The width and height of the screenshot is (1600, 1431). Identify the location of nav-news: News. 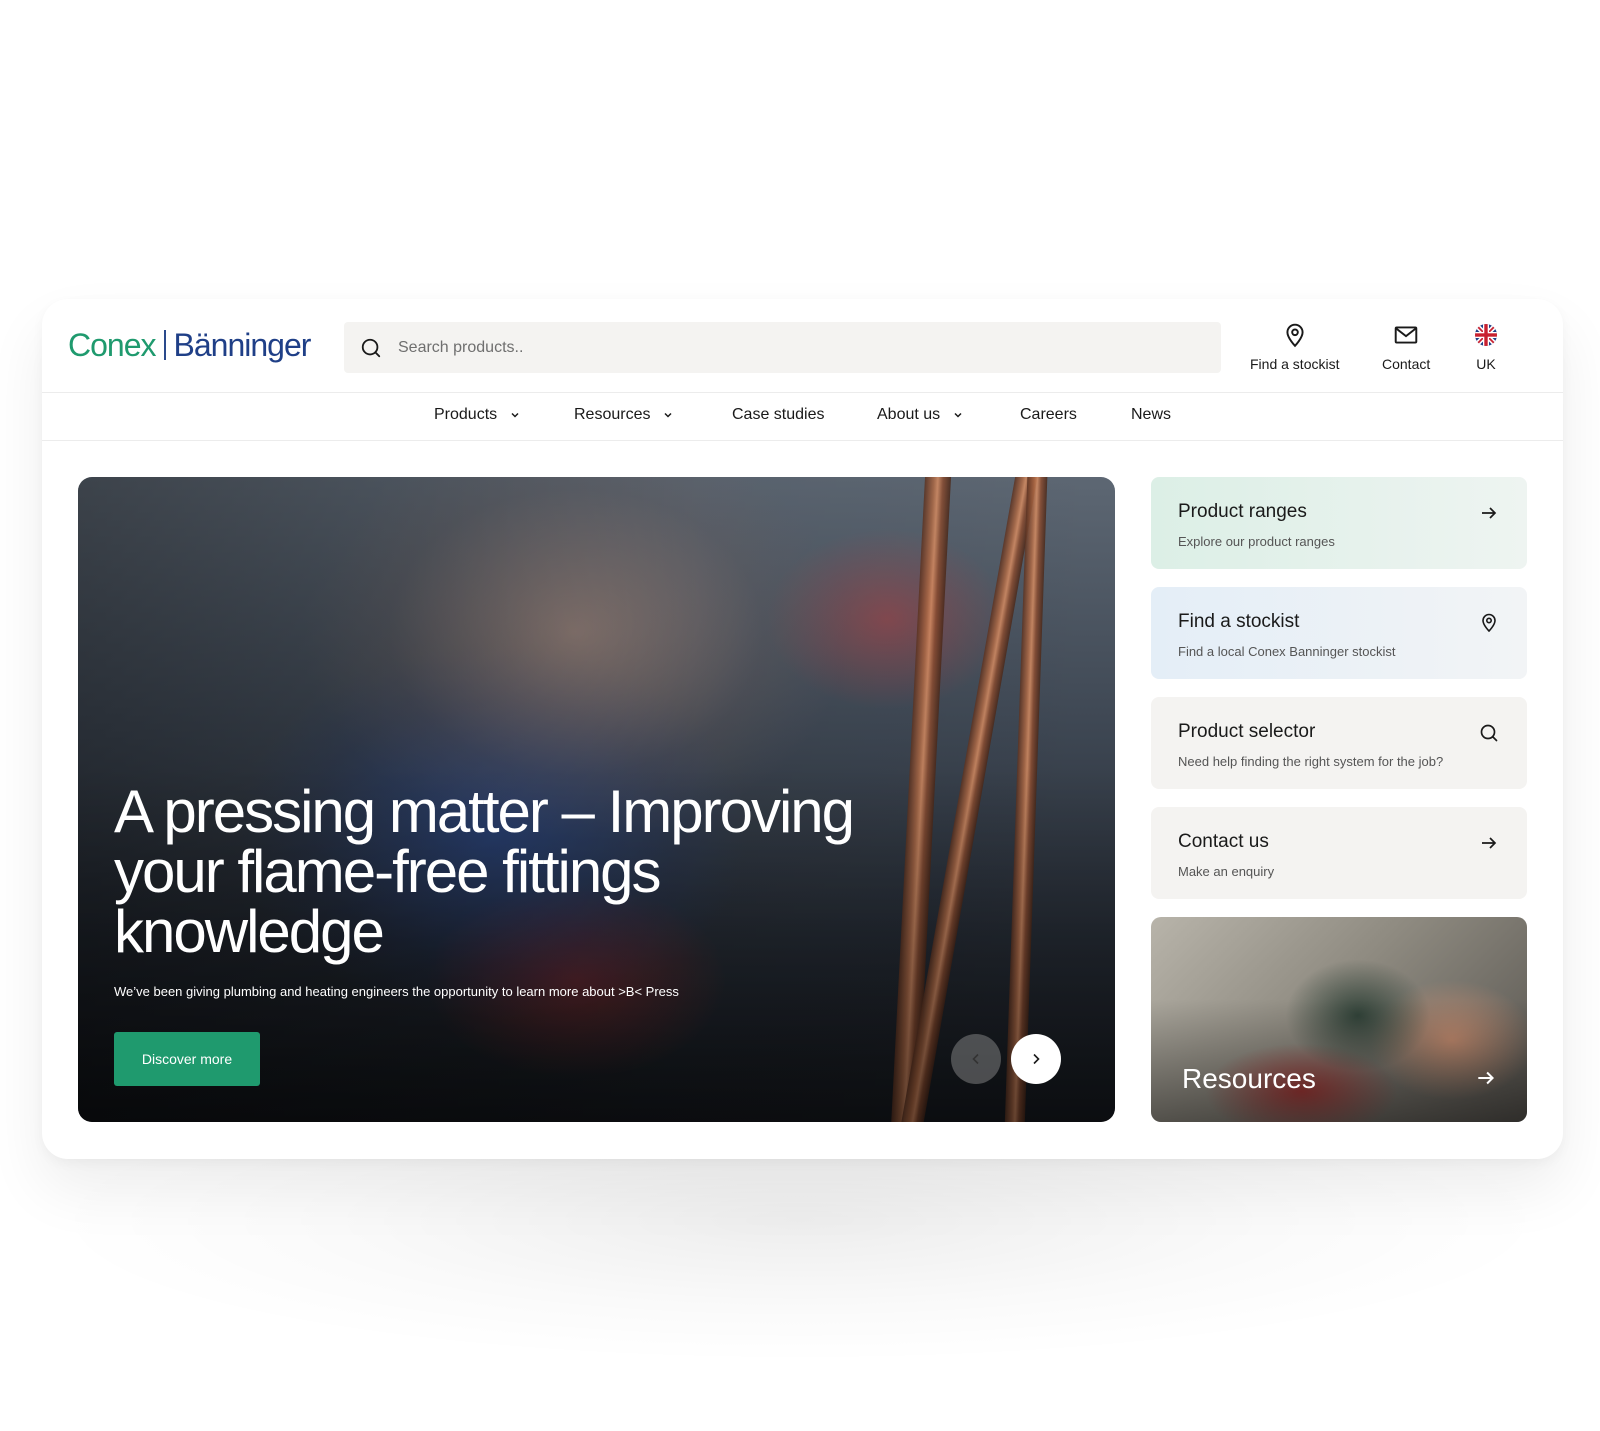
(1151, 415).